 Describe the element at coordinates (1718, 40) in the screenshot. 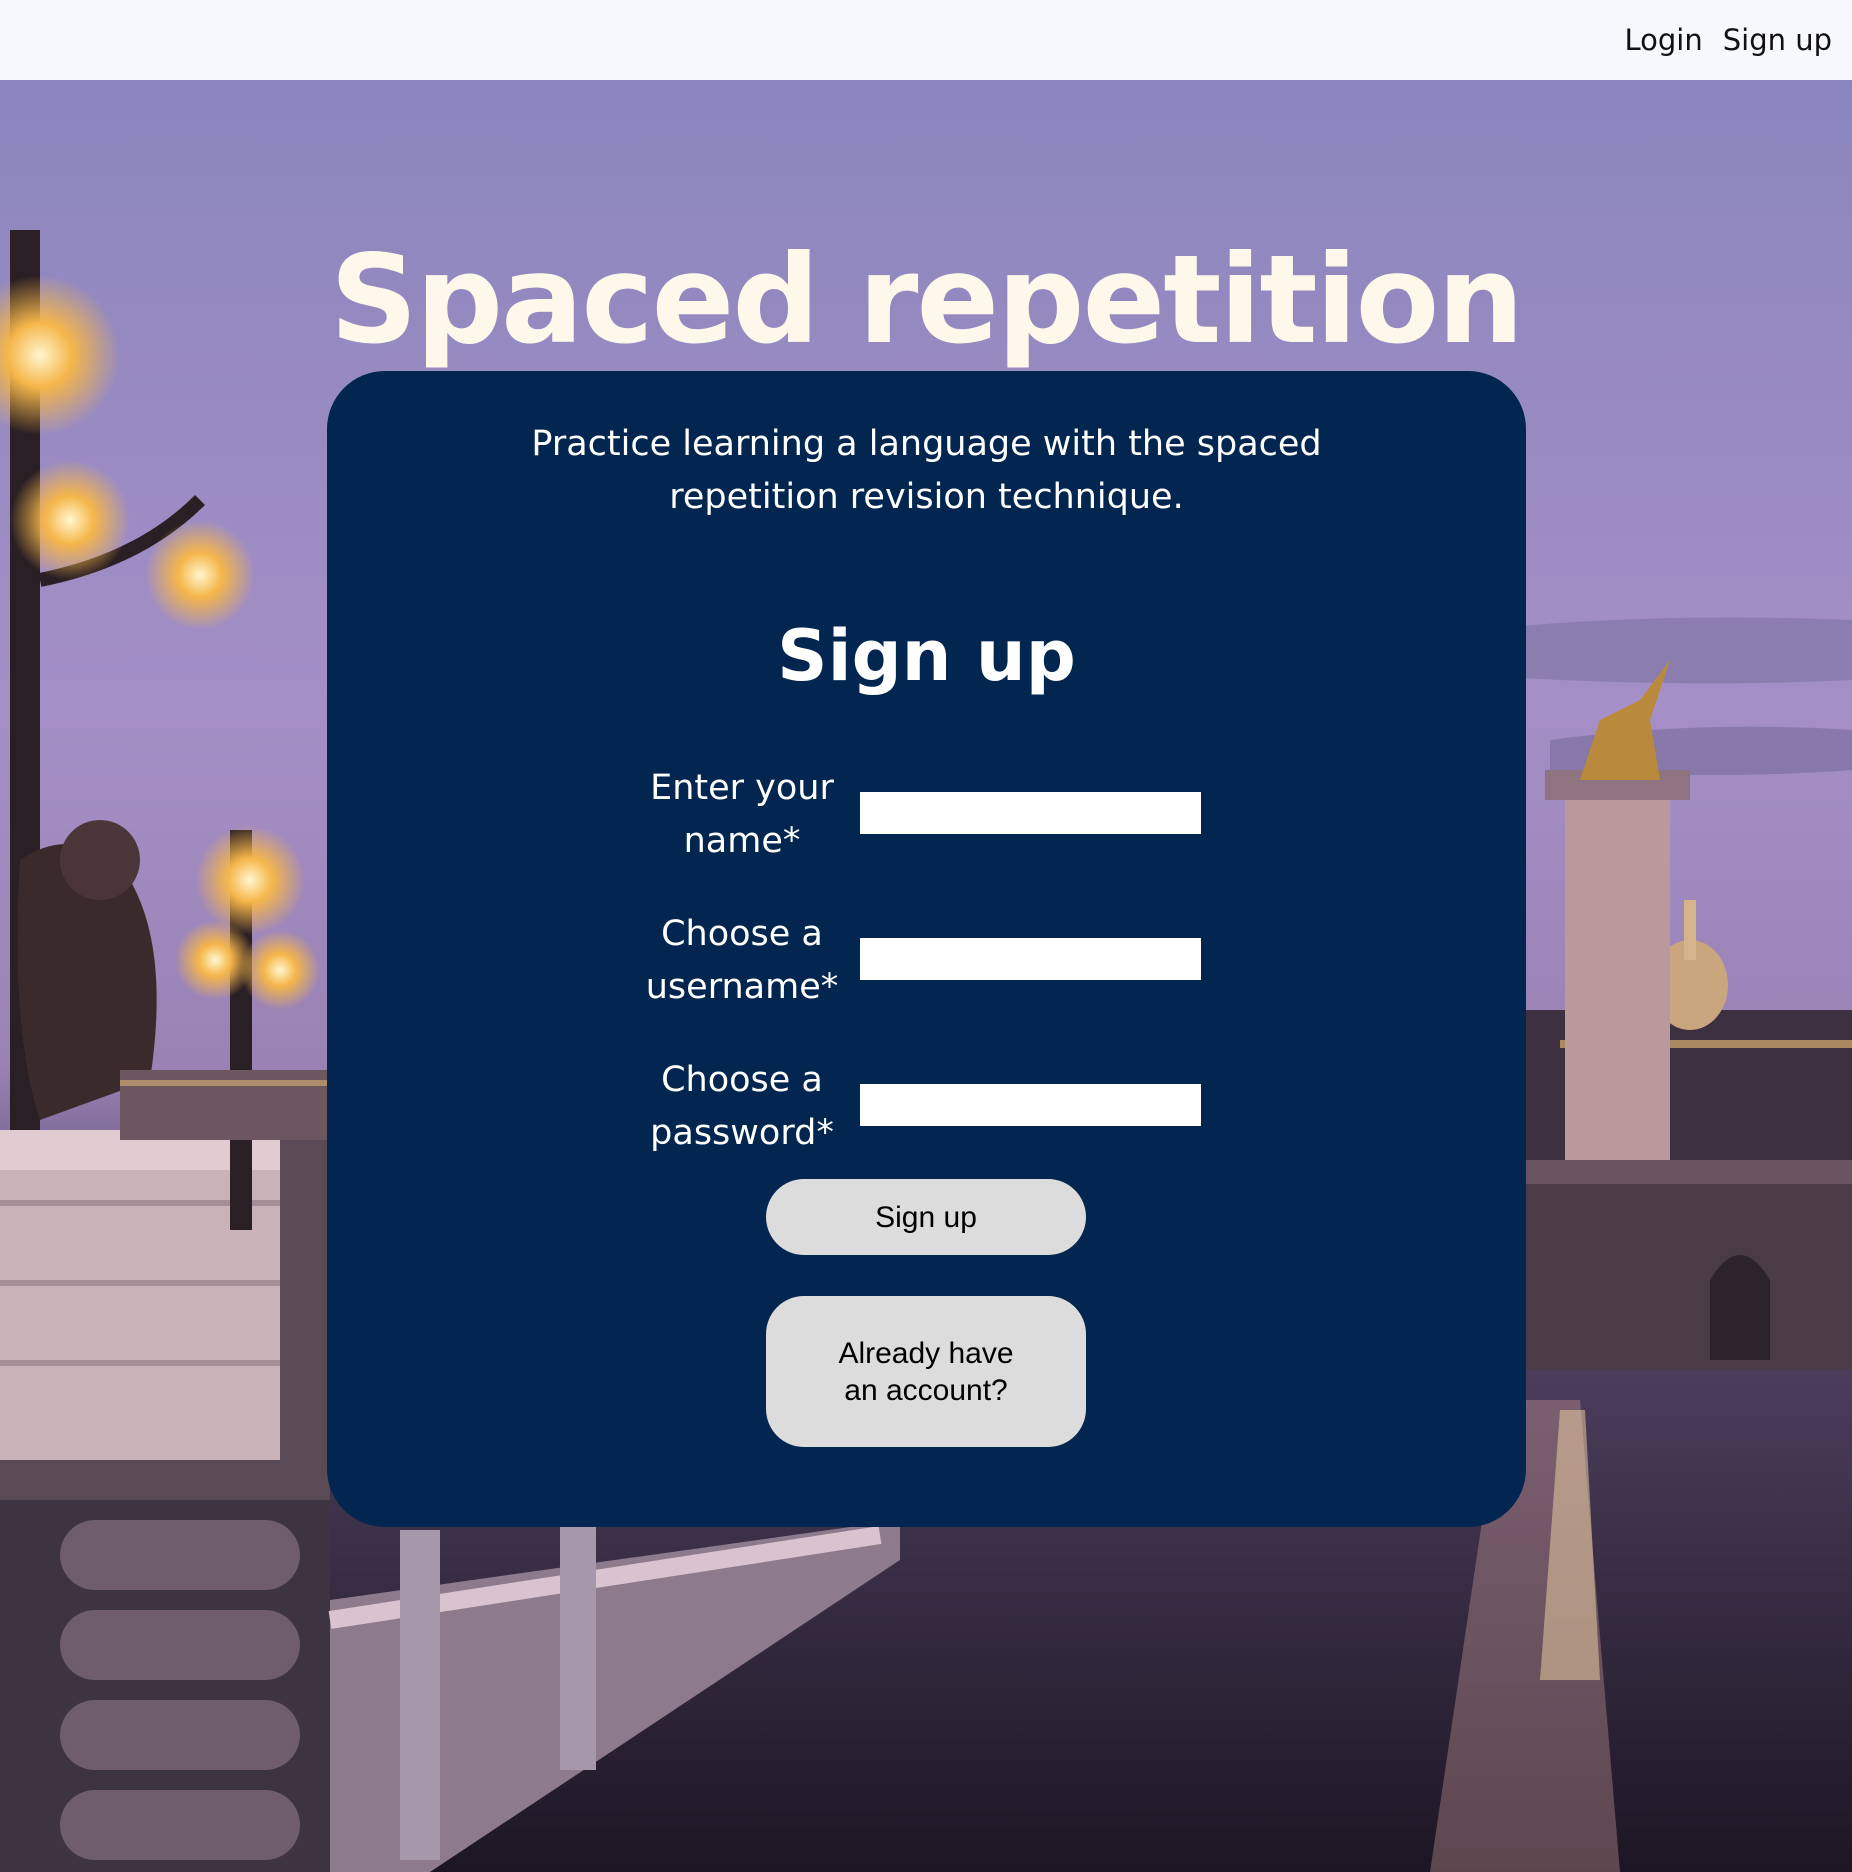

I see `top-nav: Login Sign up` at that location.